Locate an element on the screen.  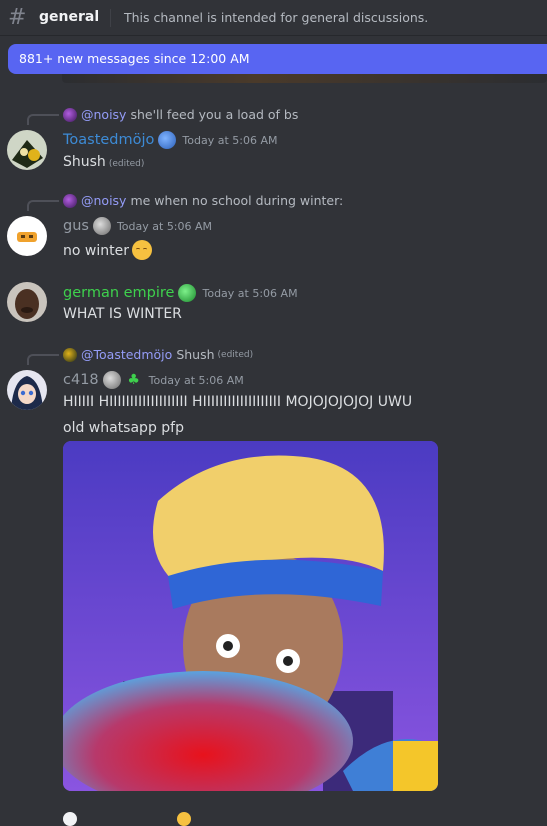
message-content: no winter is located at coordinates (107, 250).